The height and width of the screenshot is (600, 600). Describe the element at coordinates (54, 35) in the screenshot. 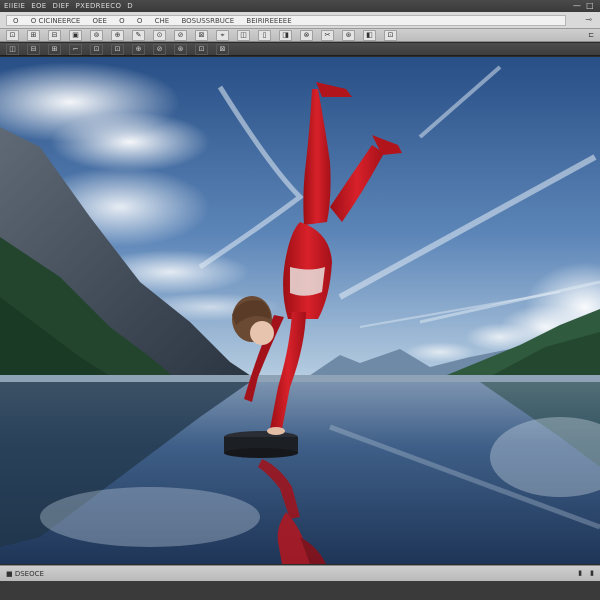

I see `toolbar-button-3: ⊟` at that location.